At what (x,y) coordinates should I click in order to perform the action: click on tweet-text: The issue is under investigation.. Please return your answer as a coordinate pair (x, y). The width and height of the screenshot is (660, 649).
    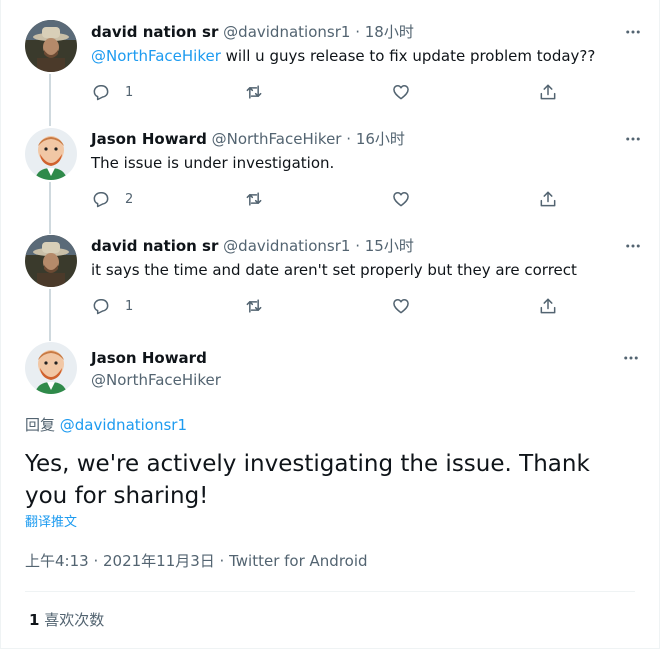
    Looking at the image, I should click on (212, 163).